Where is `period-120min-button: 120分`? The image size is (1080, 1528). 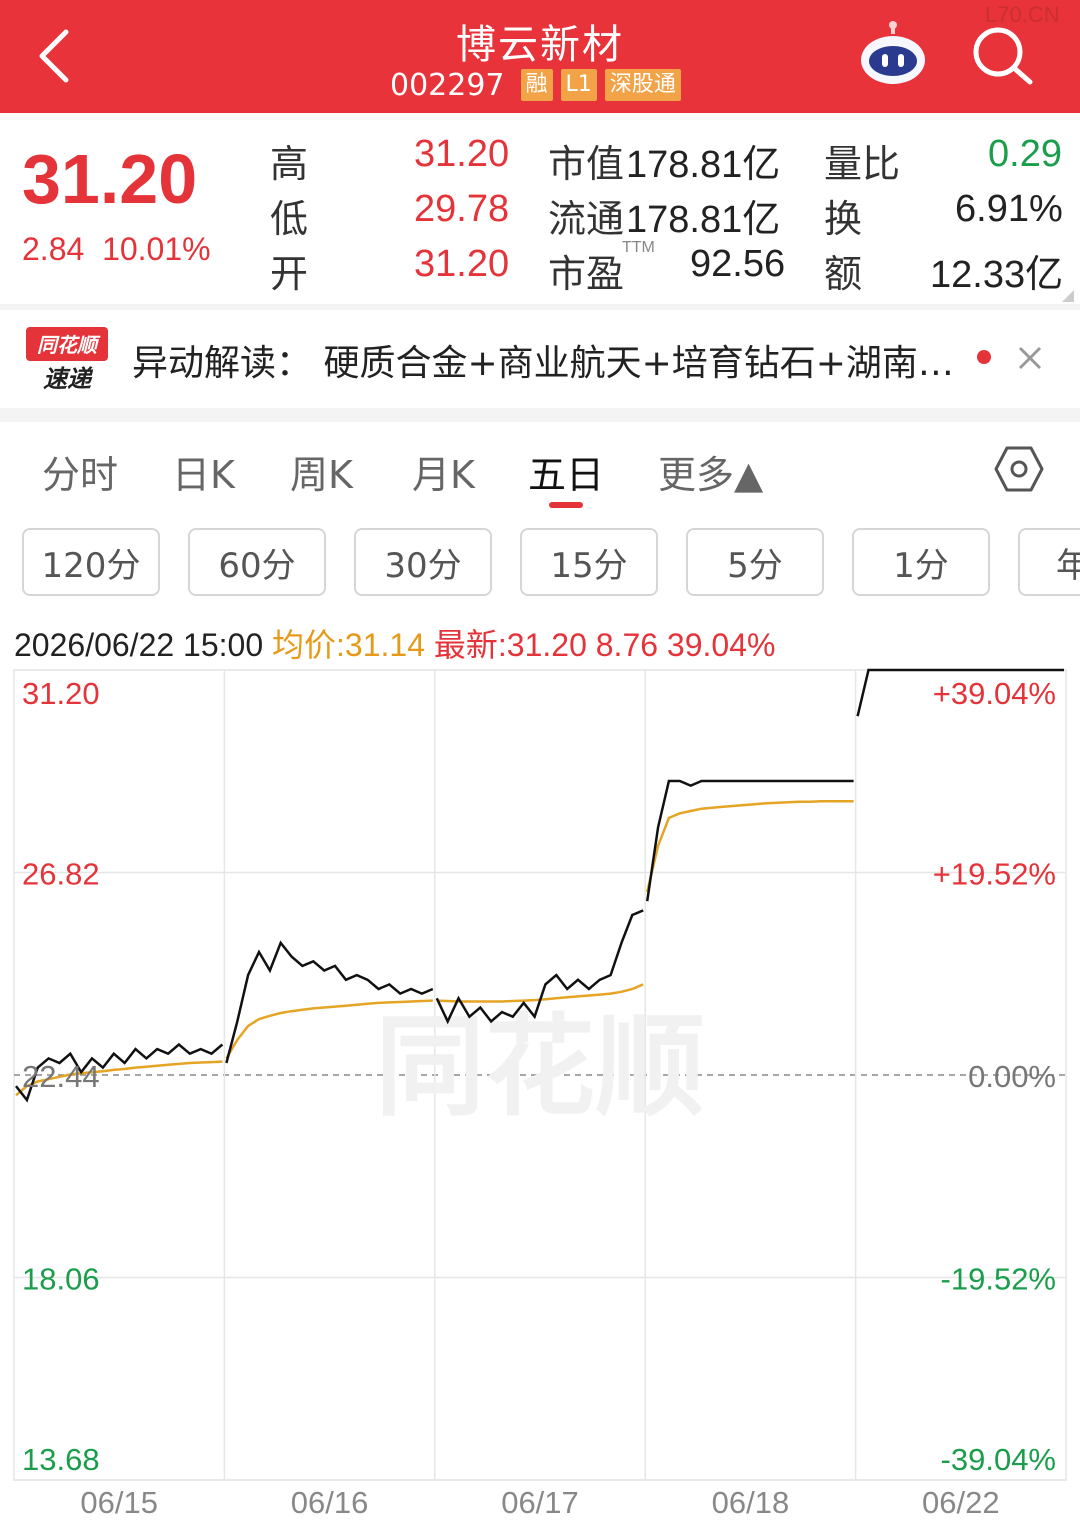 period-120min-button: 120分 is located at coordinates (91, 562).